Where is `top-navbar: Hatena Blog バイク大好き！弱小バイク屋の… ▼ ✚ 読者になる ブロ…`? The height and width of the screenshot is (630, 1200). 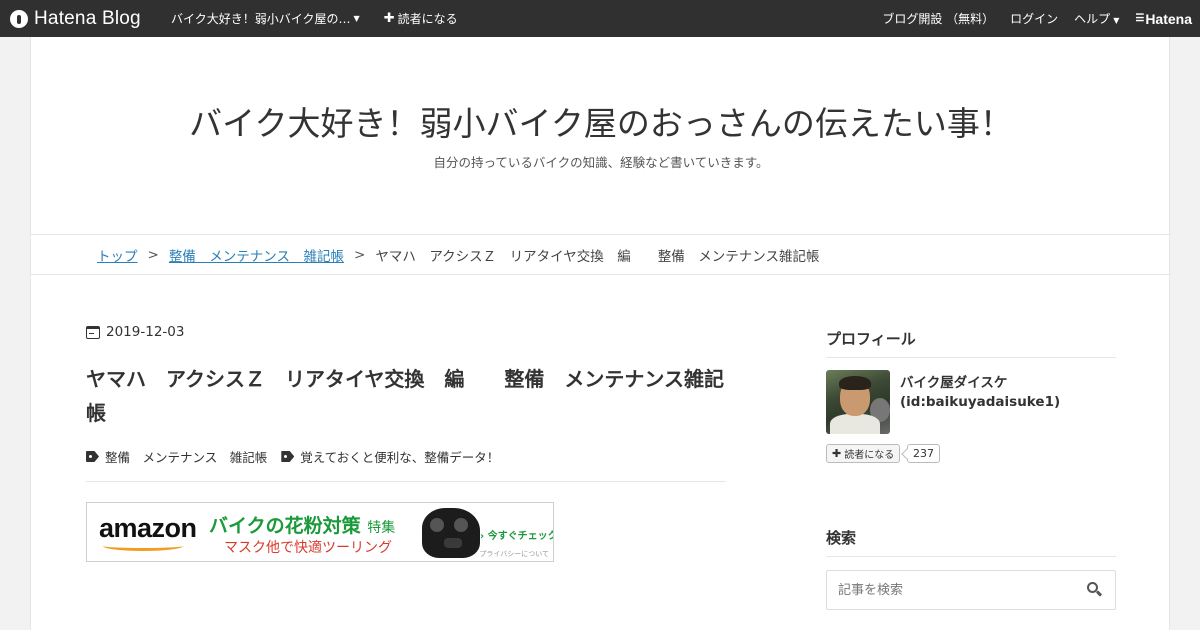
top-navbar: Hatena Blog バイク大好き！弱小バイク屋の… ▼ ✚ 読者になる ブロ… is located at coordinates (600, 18).